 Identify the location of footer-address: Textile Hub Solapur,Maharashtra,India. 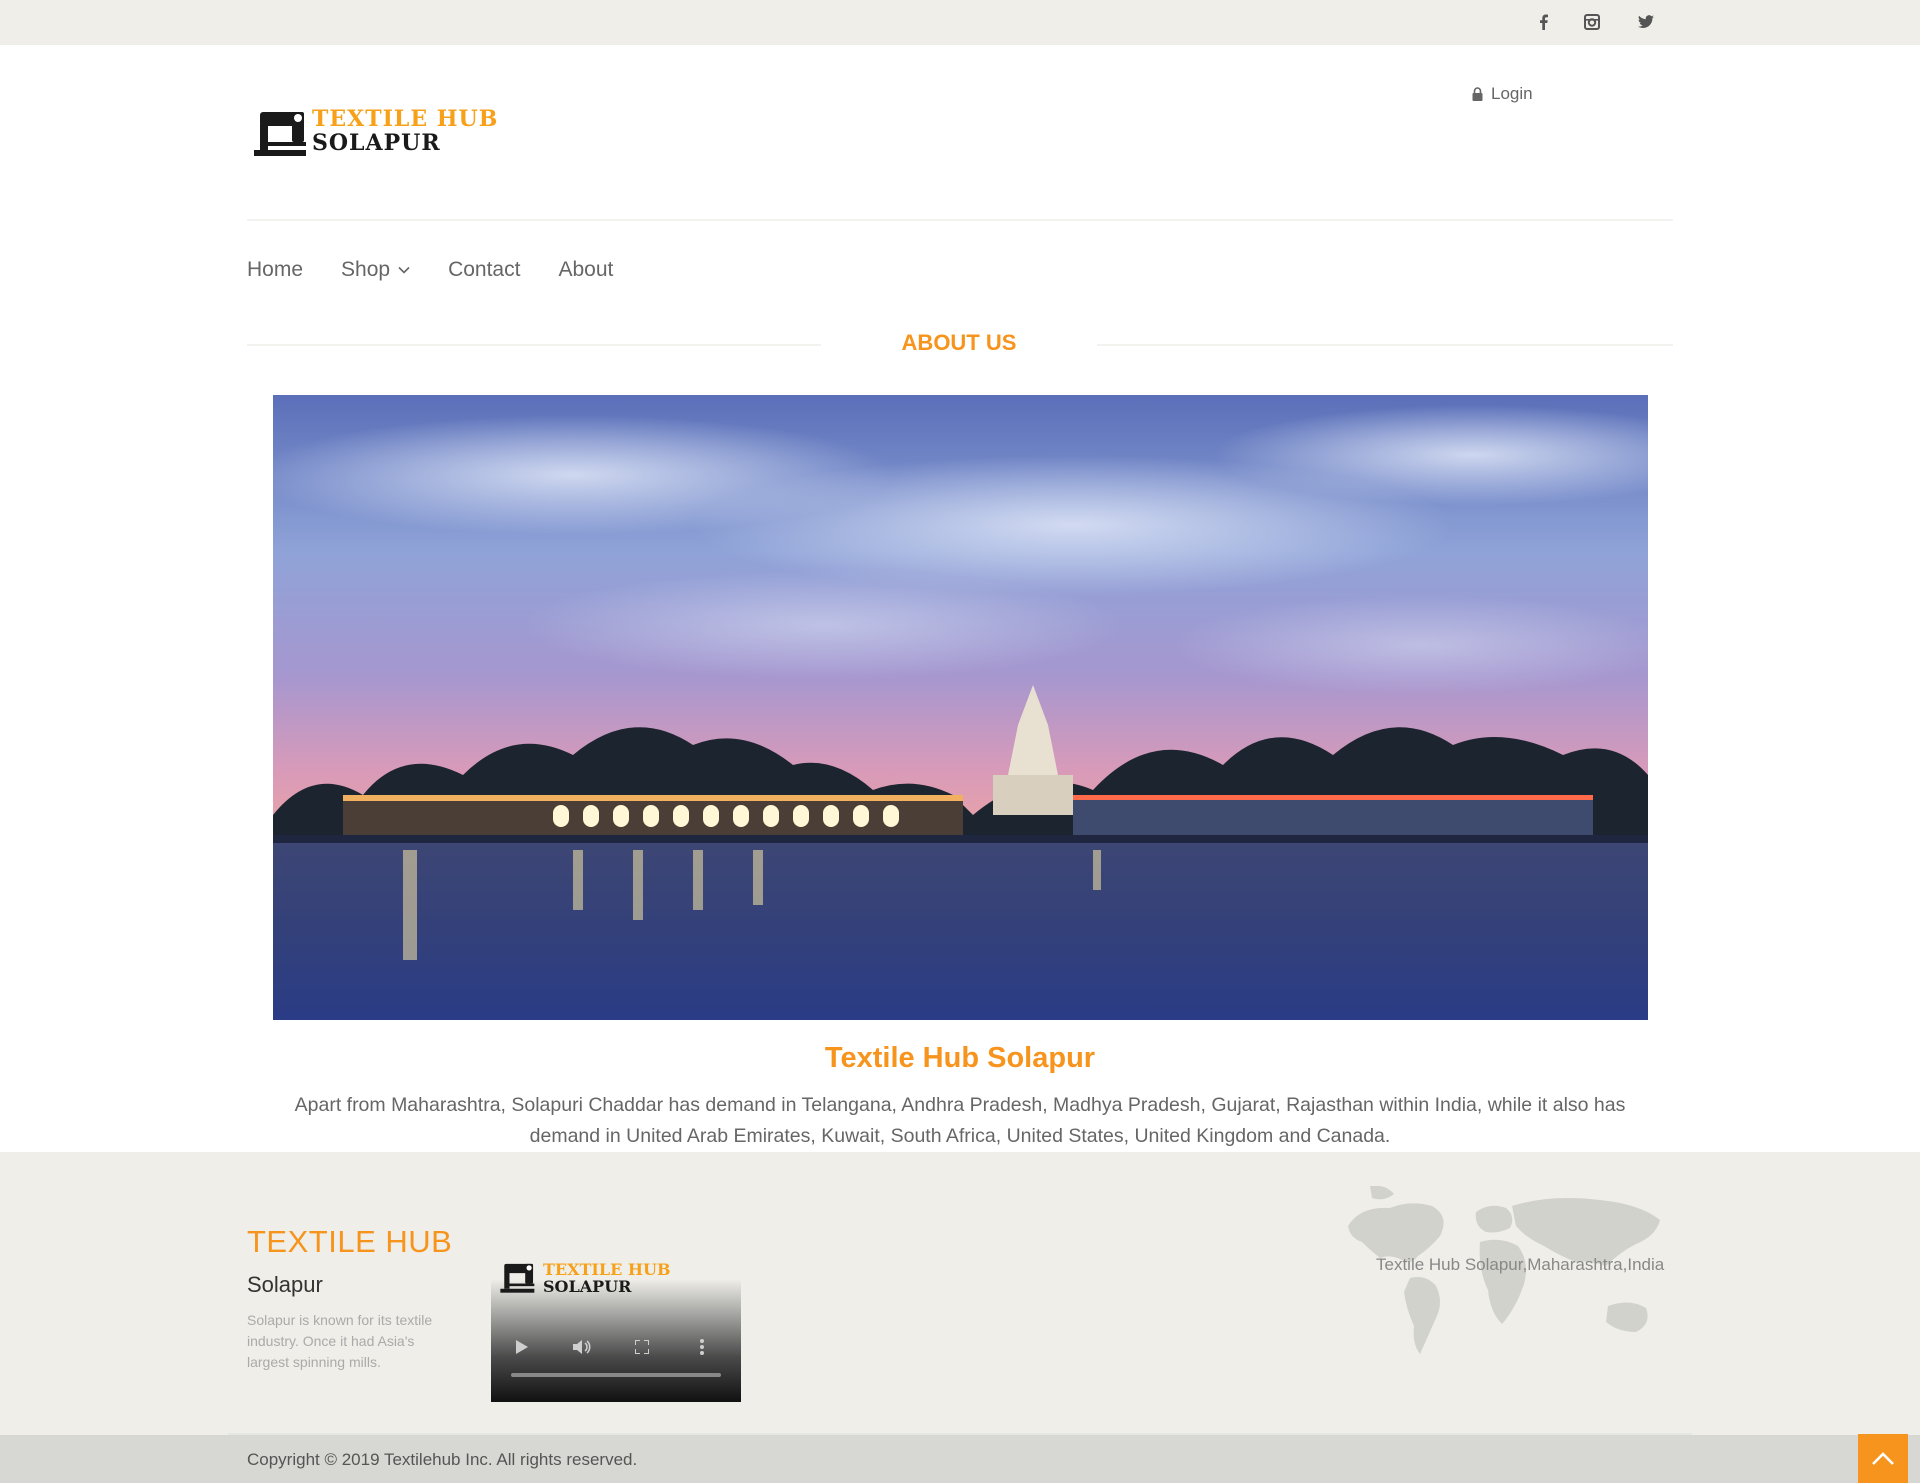
(1520, 1264).